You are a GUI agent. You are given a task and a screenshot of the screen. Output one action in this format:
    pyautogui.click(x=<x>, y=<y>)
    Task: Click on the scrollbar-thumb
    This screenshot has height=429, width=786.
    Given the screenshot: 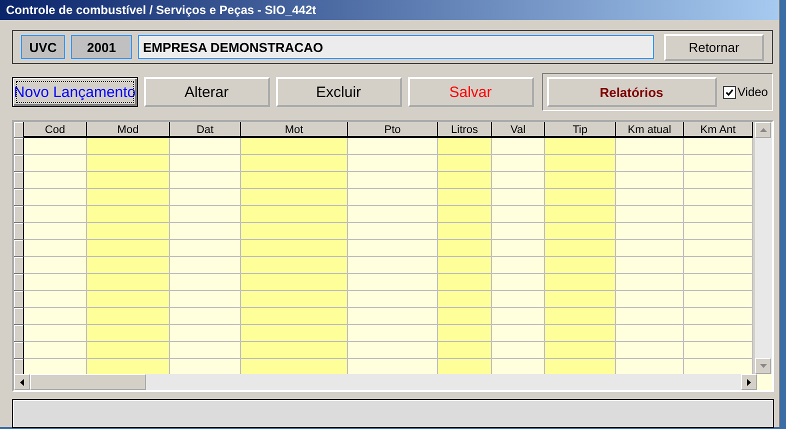 What is the action you would take?
    pyautogui.click(x=88, y=382)
    